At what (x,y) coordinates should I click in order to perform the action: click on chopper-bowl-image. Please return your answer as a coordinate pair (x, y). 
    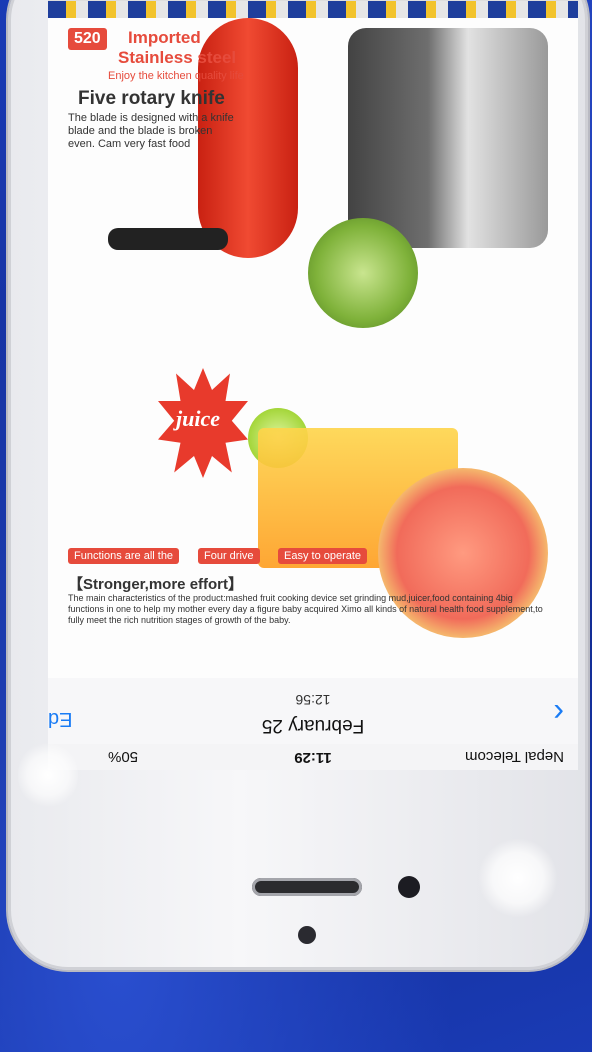
    Looking at the image, I should click on (448, 138).